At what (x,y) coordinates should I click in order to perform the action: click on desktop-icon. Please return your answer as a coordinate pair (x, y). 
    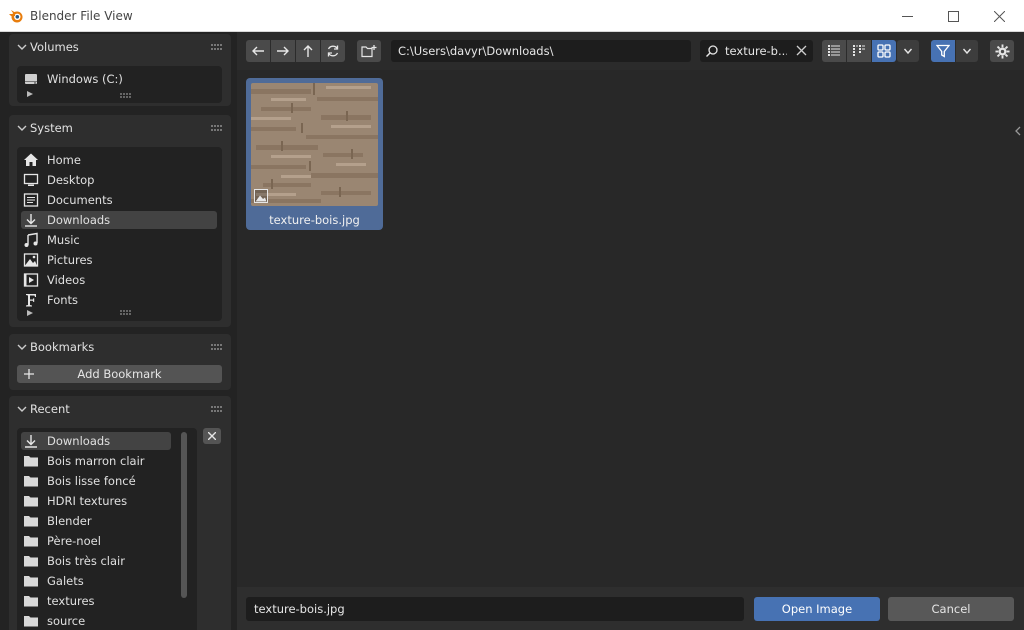
    Looking at the image, I should click on (31, 179).